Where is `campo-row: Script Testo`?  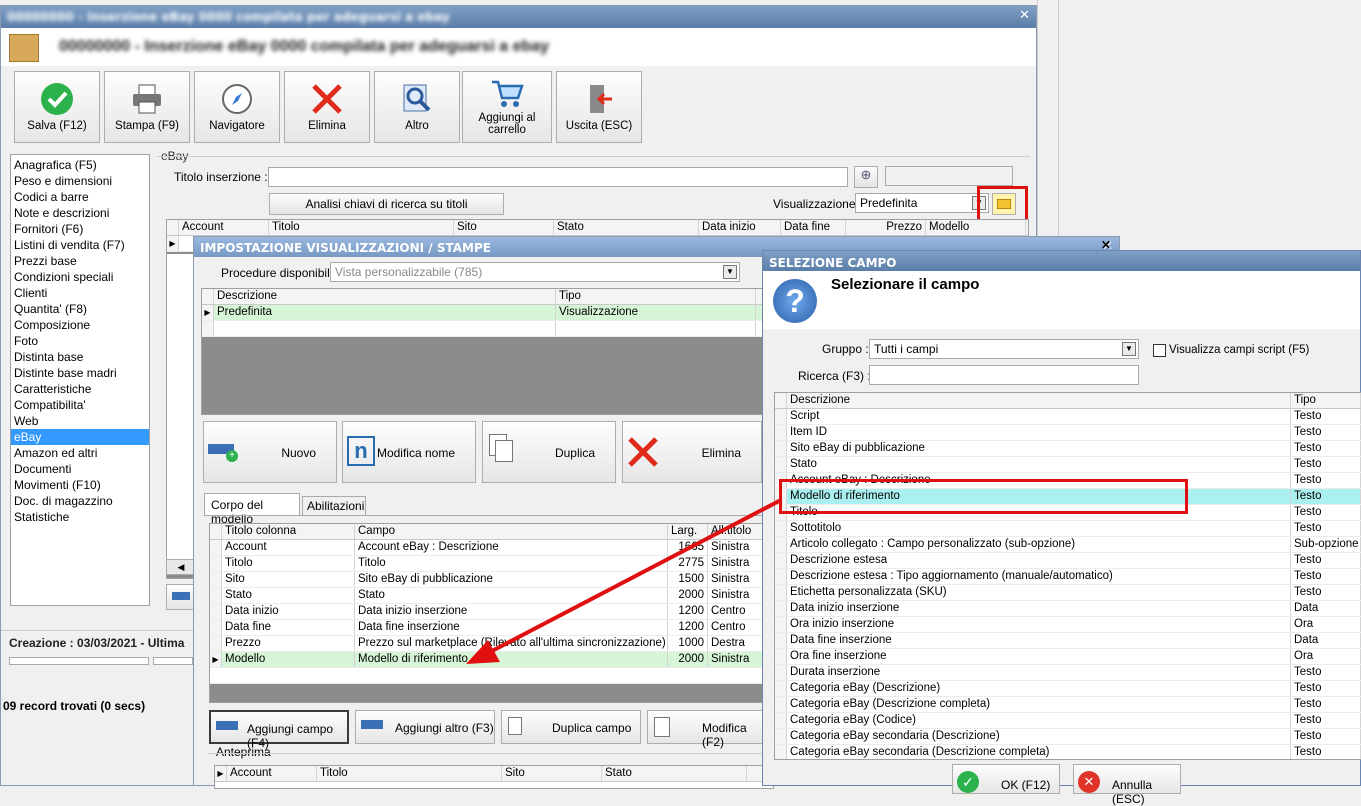 campo-row: Script Testo is located at coordinates (1068, 417).